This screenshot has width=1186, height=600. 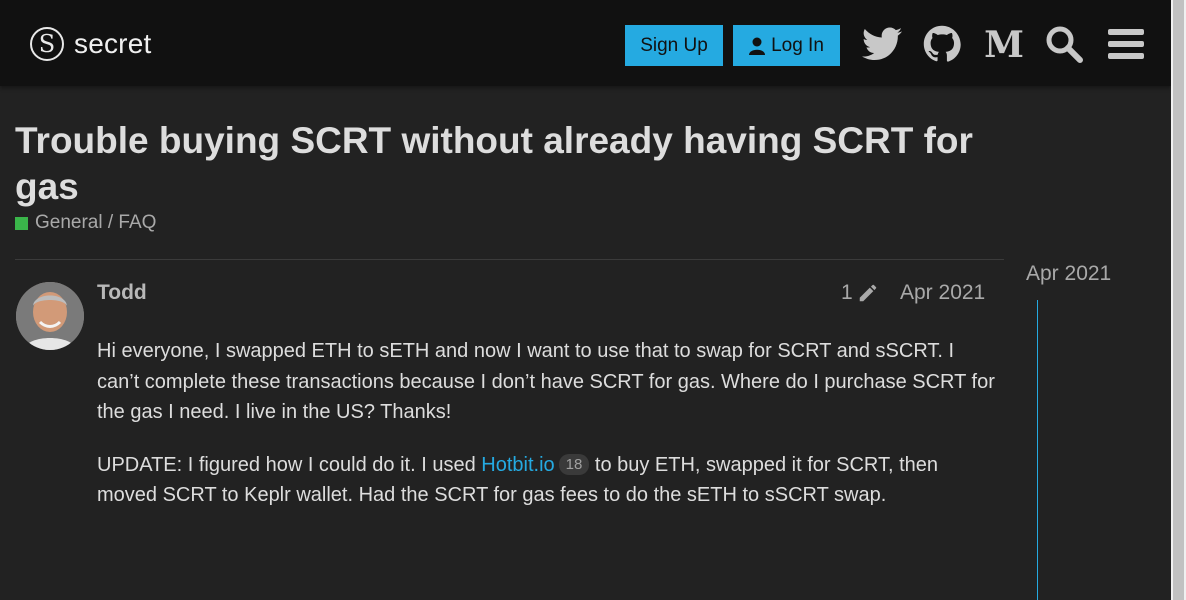 I want to click on medium-icon: M, so click(x=1004, y=44).